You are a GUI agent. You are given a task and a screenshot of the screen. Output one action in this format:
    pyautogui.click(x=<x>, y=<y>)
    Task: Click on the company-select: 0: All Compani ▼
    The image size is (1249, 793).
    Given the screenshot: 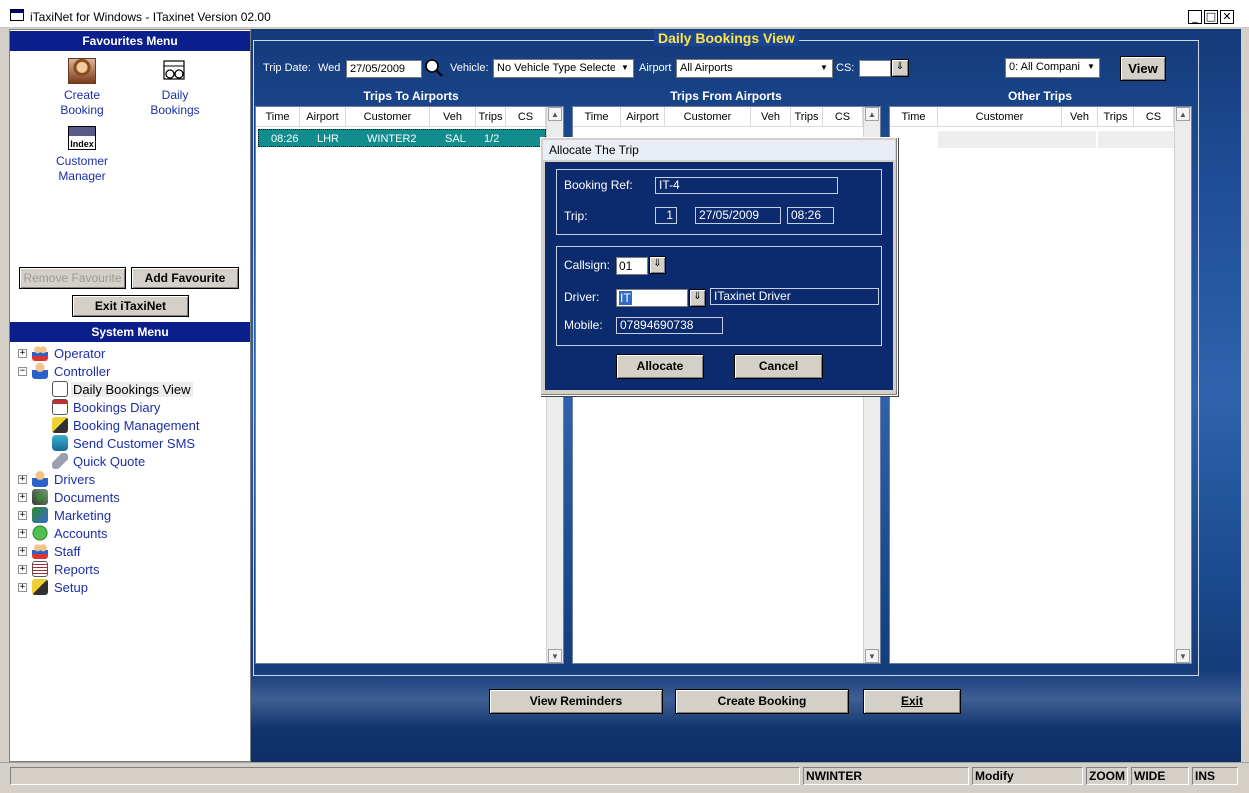 What is the action you would take?
    pyautogui.click(x=1052, y=68)
    